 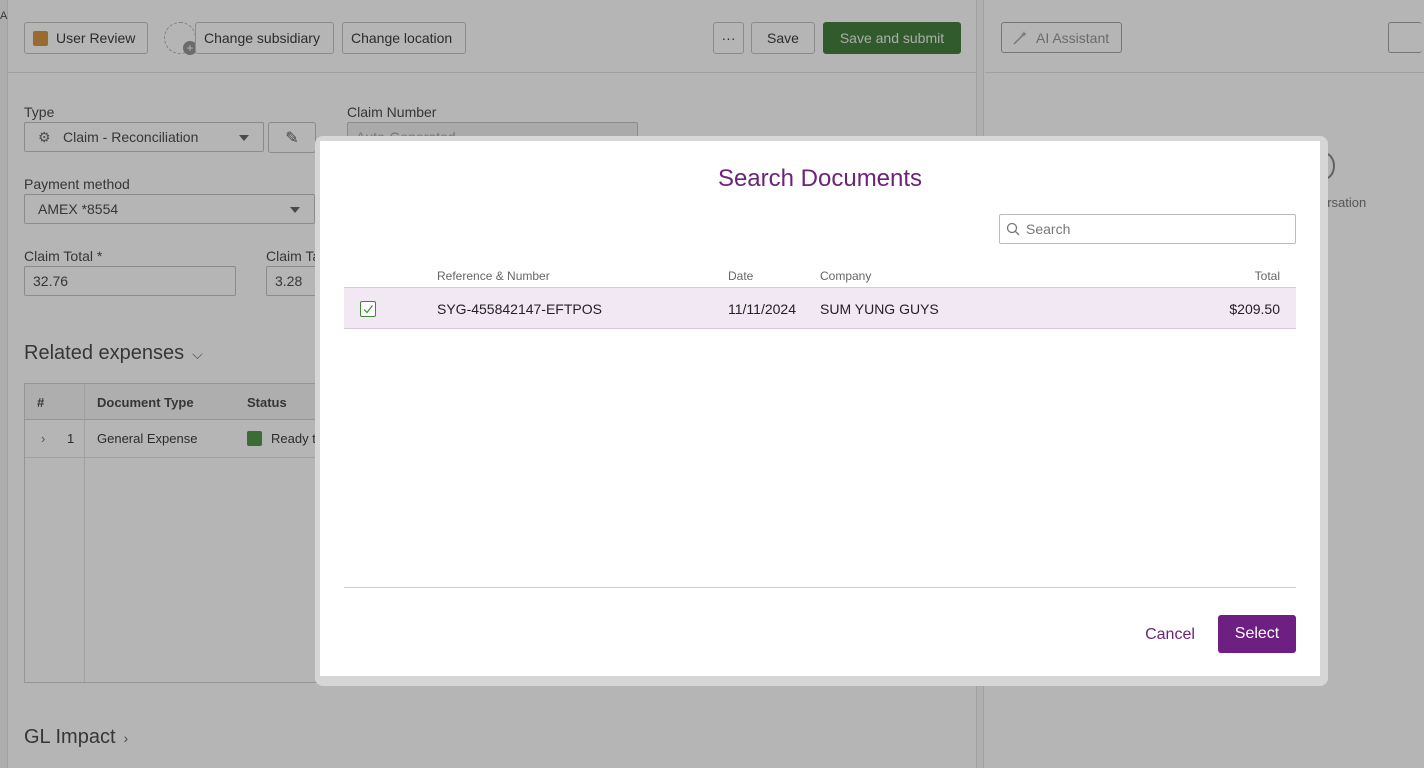 I want to click on row-date: 11/11/2024, so click(x=762, y=309).